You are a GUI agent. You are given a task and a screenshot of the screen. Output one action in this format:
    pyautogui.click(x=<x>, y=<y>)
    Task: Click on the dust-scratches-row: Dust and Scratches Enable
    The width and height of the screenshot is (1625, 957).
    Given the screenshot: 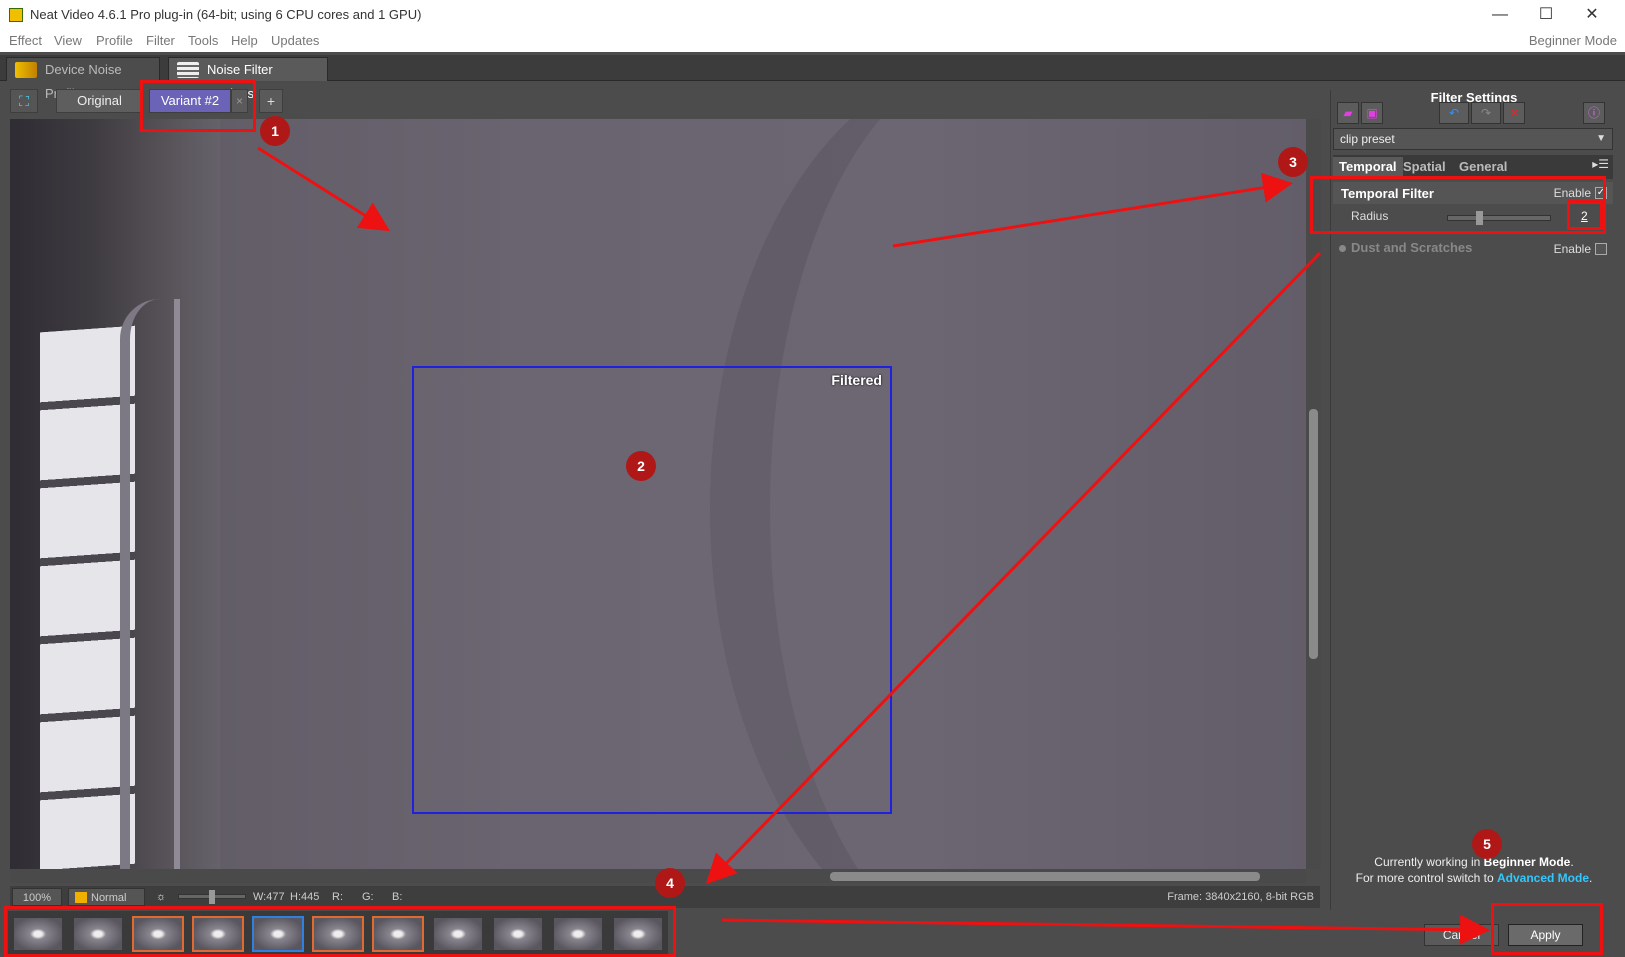 What is the action you would take?
    pyautogui.click(x=1473, y=248)
    